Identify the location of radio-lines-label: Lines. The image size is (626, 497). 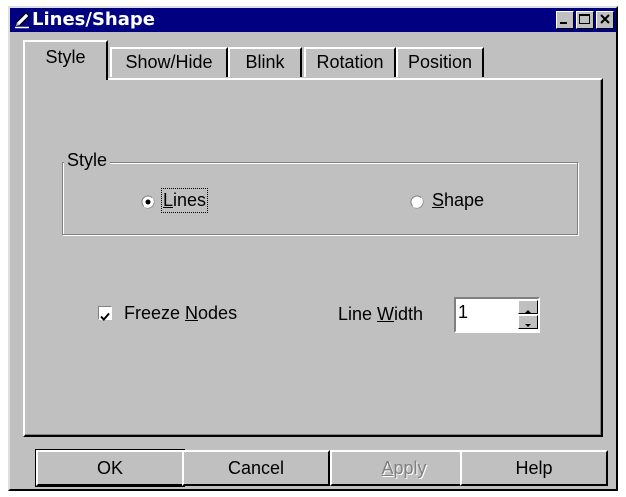
(184, 200).